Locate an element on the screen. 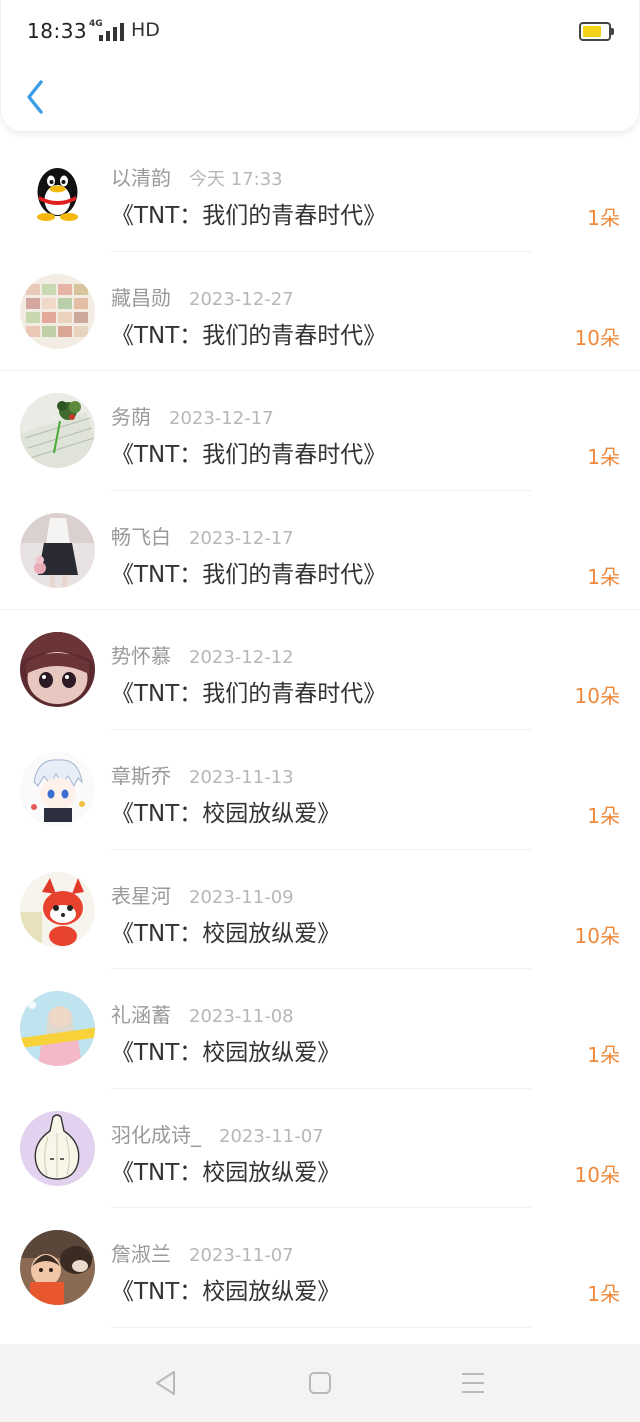 This screenshot has width=640, height=1422. meta-line: 务荫 2023-12-17 is located at coordinates (192, 415).